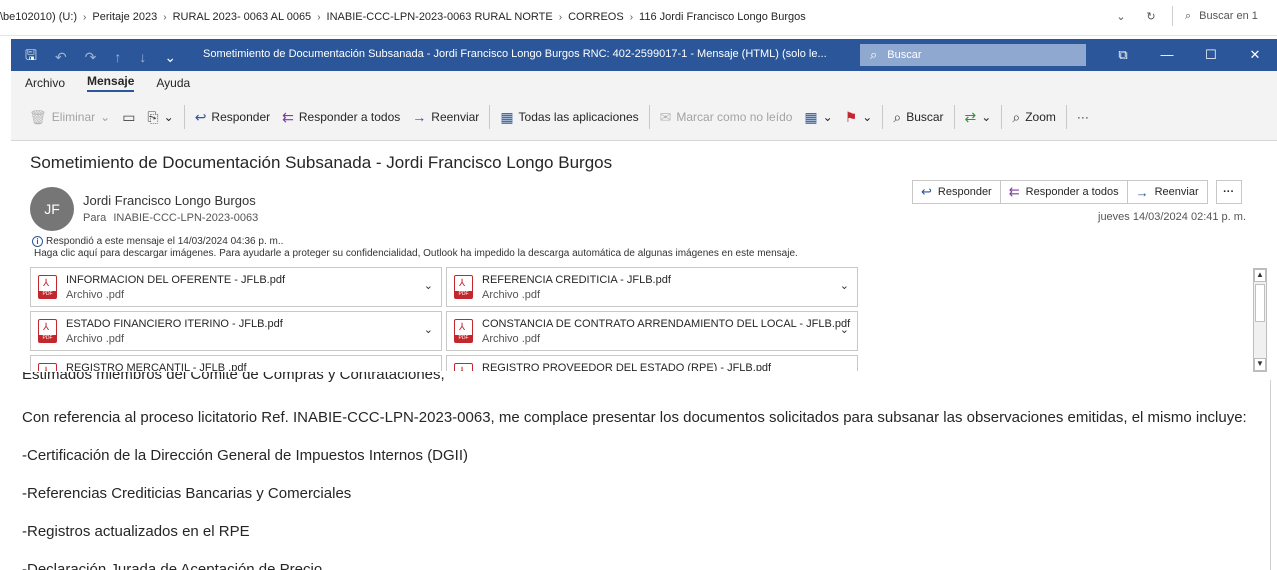 This screenshot has width=1277, height=570. Describe the element at coordinates (1228, 192) in the screenshot. I see `message-more-button: ···` at that location.